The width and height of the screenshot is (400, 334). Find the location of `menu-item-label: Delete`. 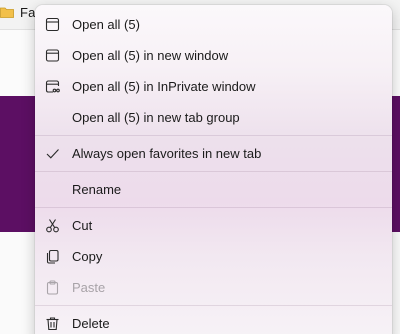

menu-item-label: Delete is located at coordinates (91, 323).